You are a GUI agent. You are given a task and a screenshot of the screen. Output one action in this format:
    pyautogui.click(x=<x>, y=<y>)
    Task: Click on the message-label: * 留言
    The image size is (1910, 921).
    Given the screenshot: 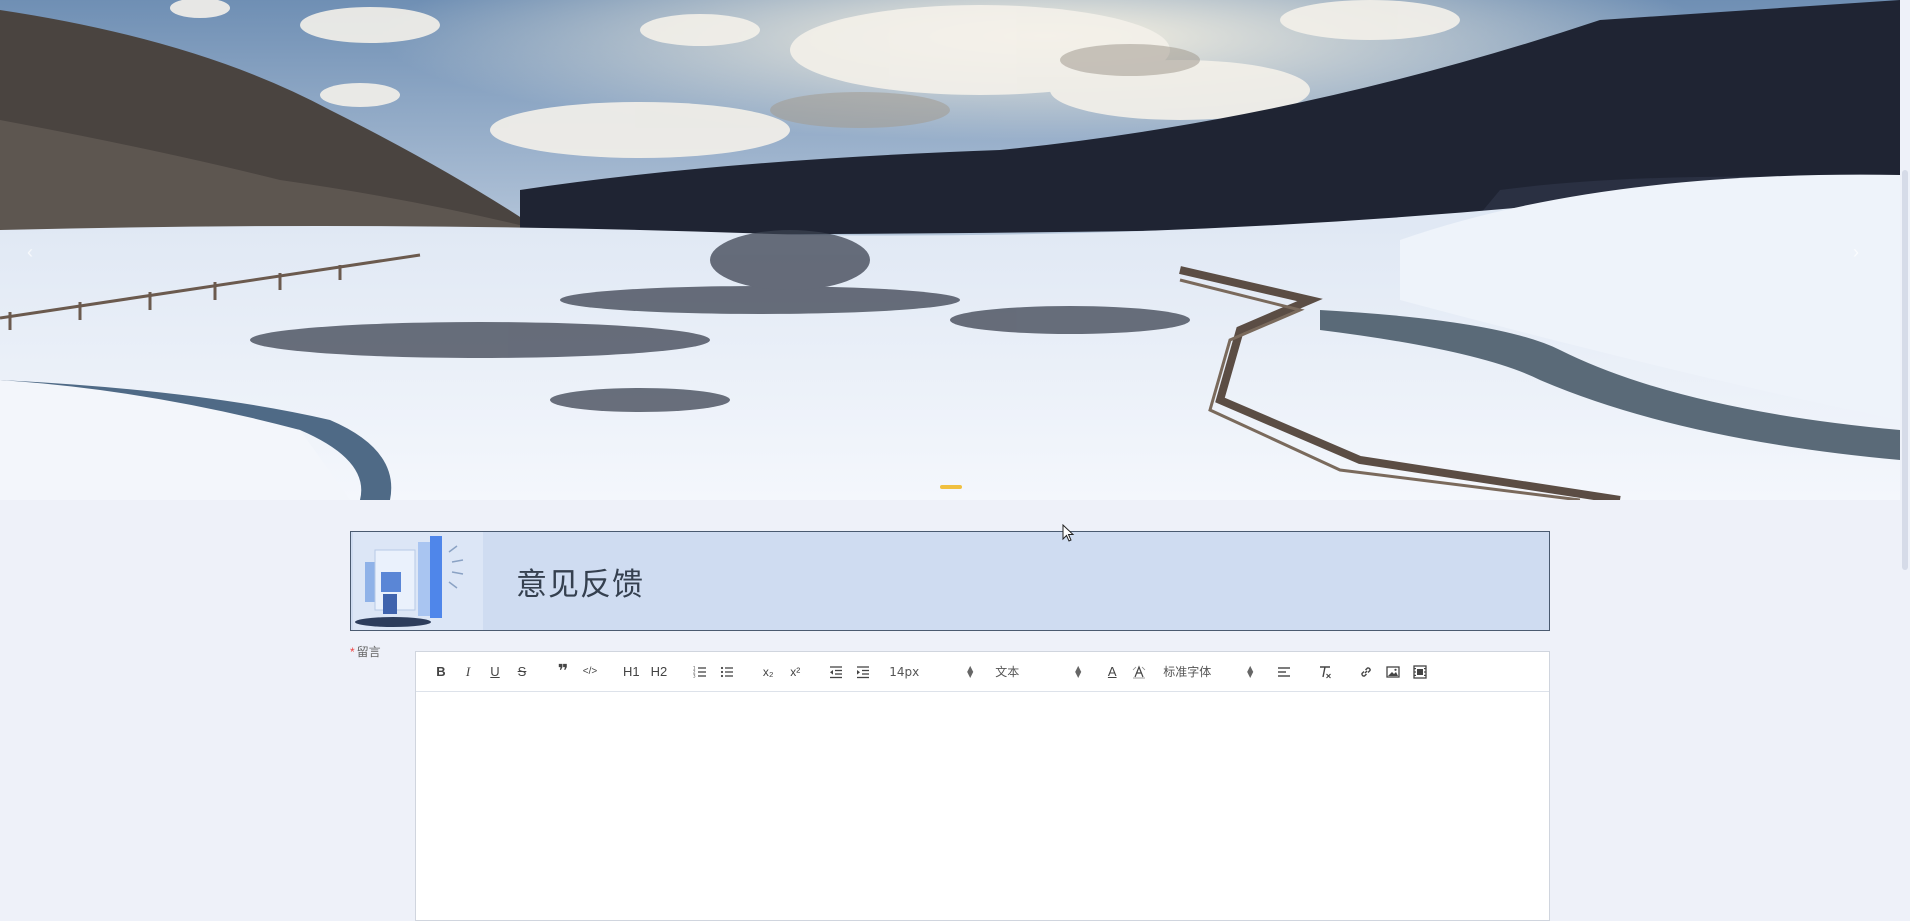 What is the action you would take?
    pyautogui.click(x=365, y=651)
    